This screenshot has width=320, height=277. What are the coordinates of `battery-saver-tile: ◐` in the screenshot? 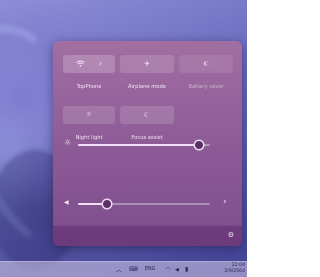 It's located at (206, 64).